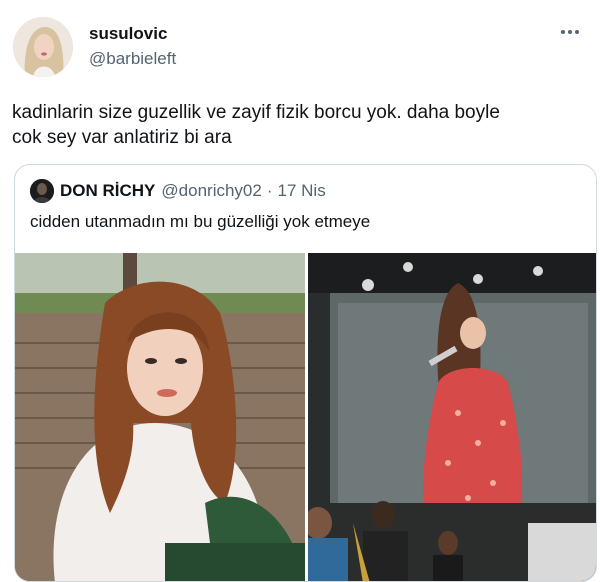 The image size is (600, 582). Describe the element at coordinates (570, 32) in the screenshot. I see `more-horizontal-icon` at that location.